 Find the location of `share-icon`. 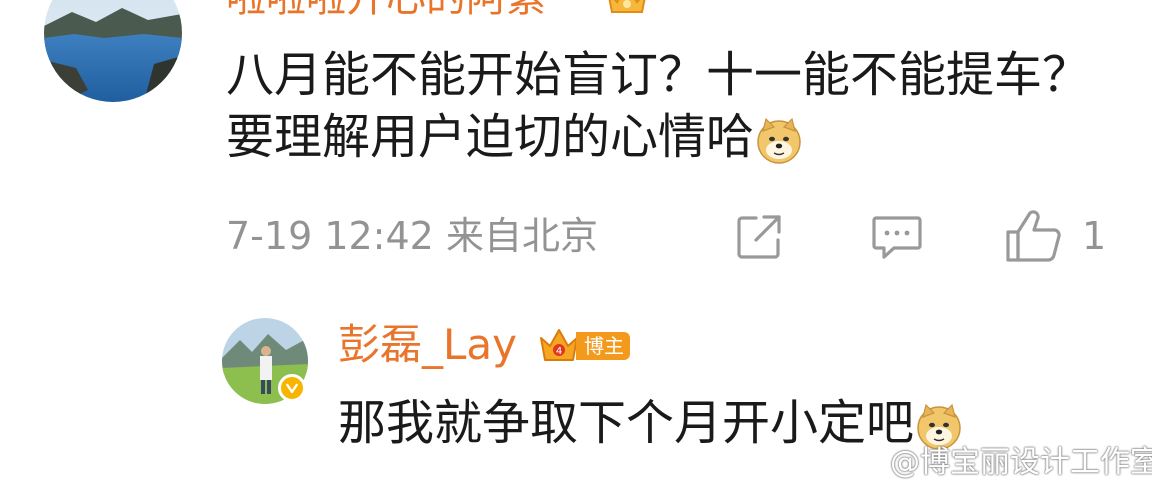

share-icon is located at coordinates (759, 237).